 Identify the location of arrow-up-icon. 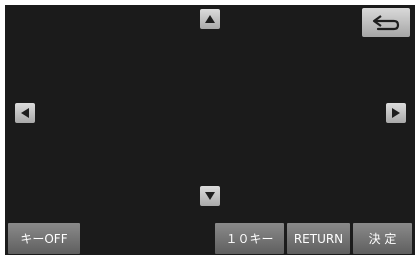
(210, 19).